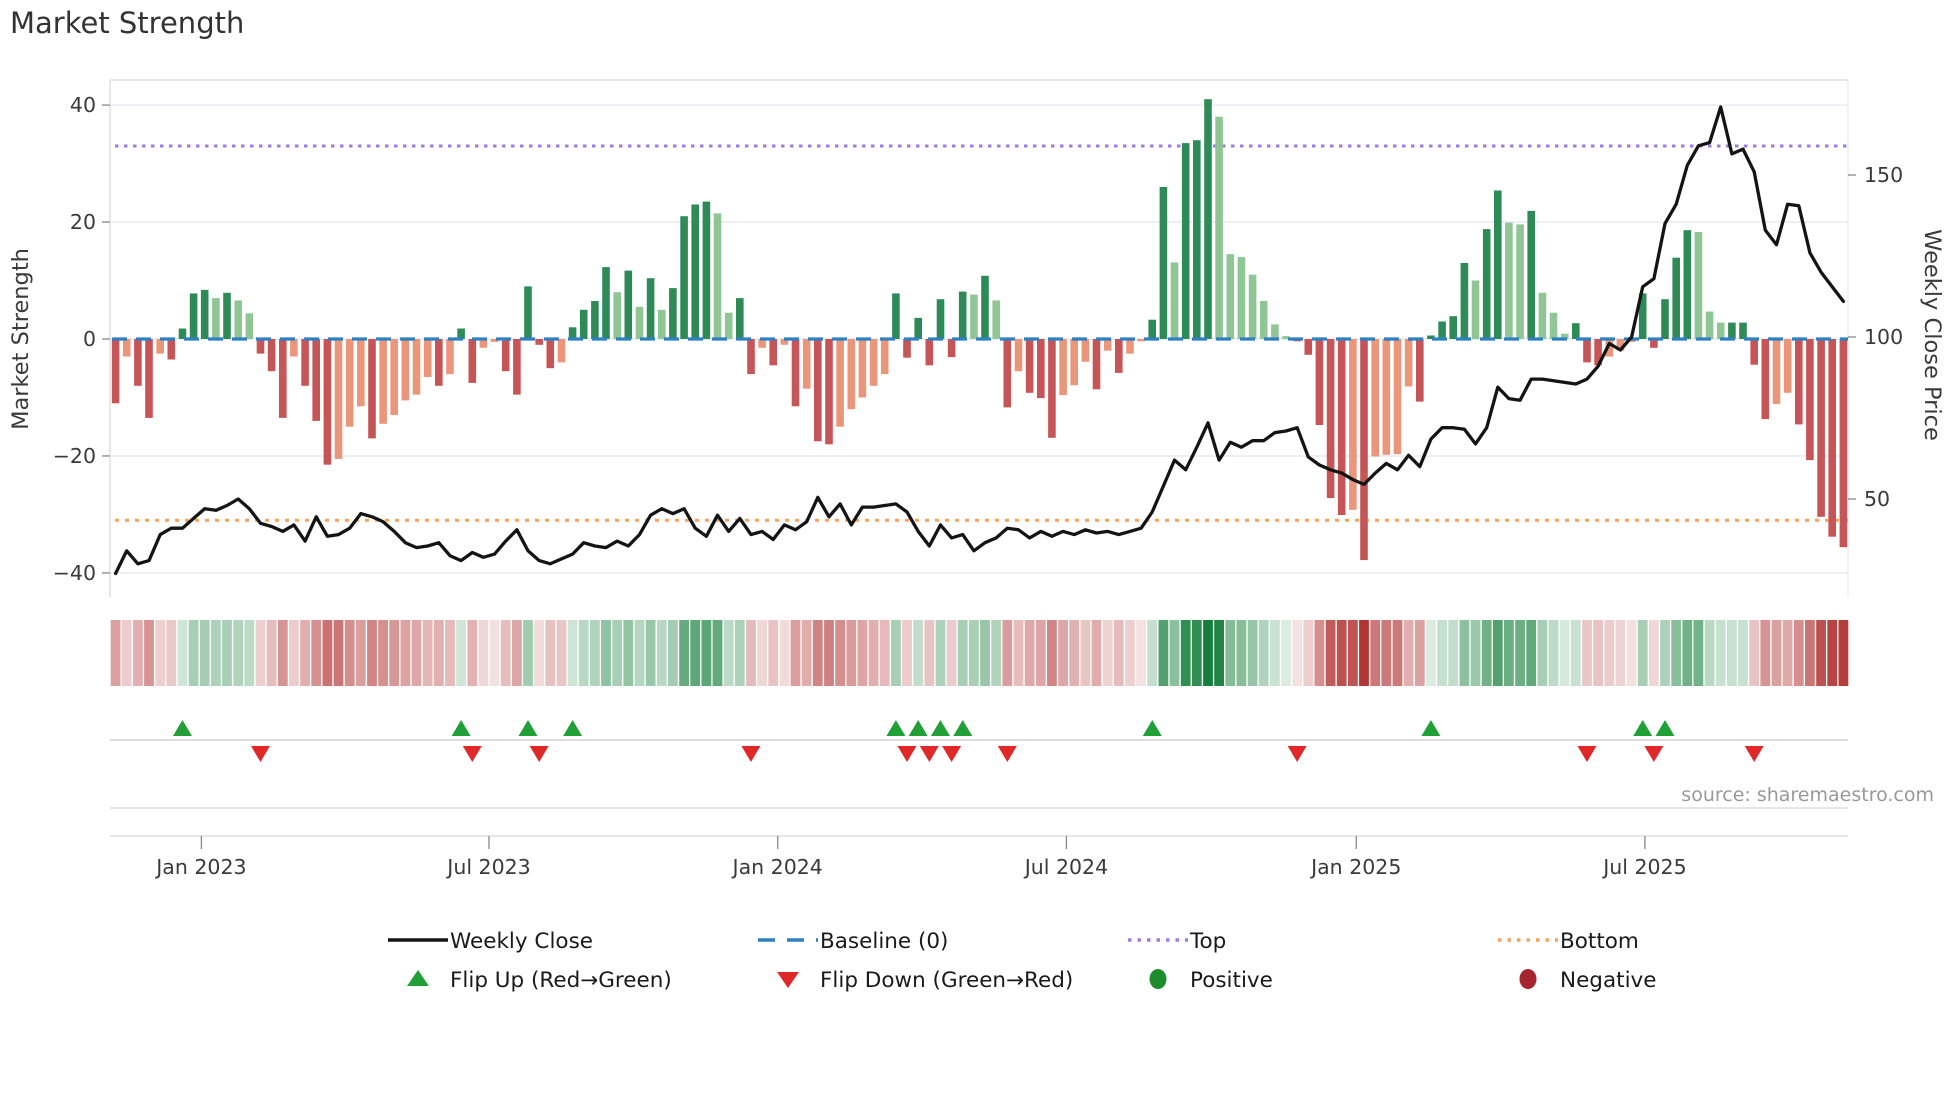  I want to click on legend-bottom: Bottom, so click(1599, 941).